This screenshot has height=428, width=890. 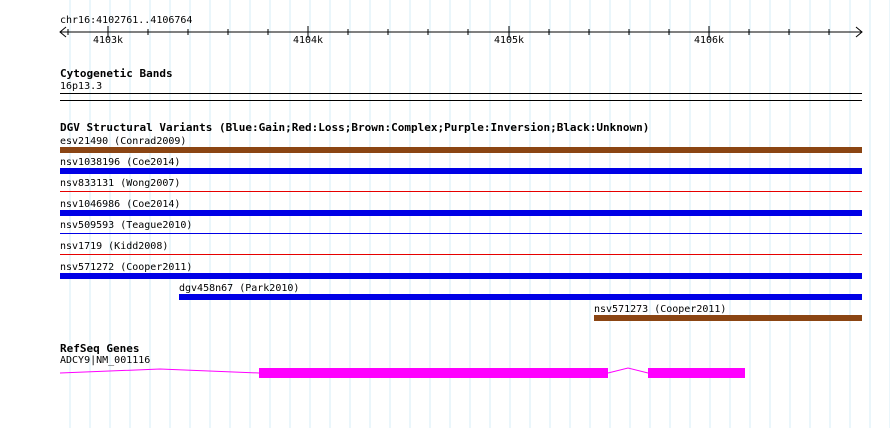 I want to click on cytobands-title: Cytogenetic Bands, so click(x=116, y=73).